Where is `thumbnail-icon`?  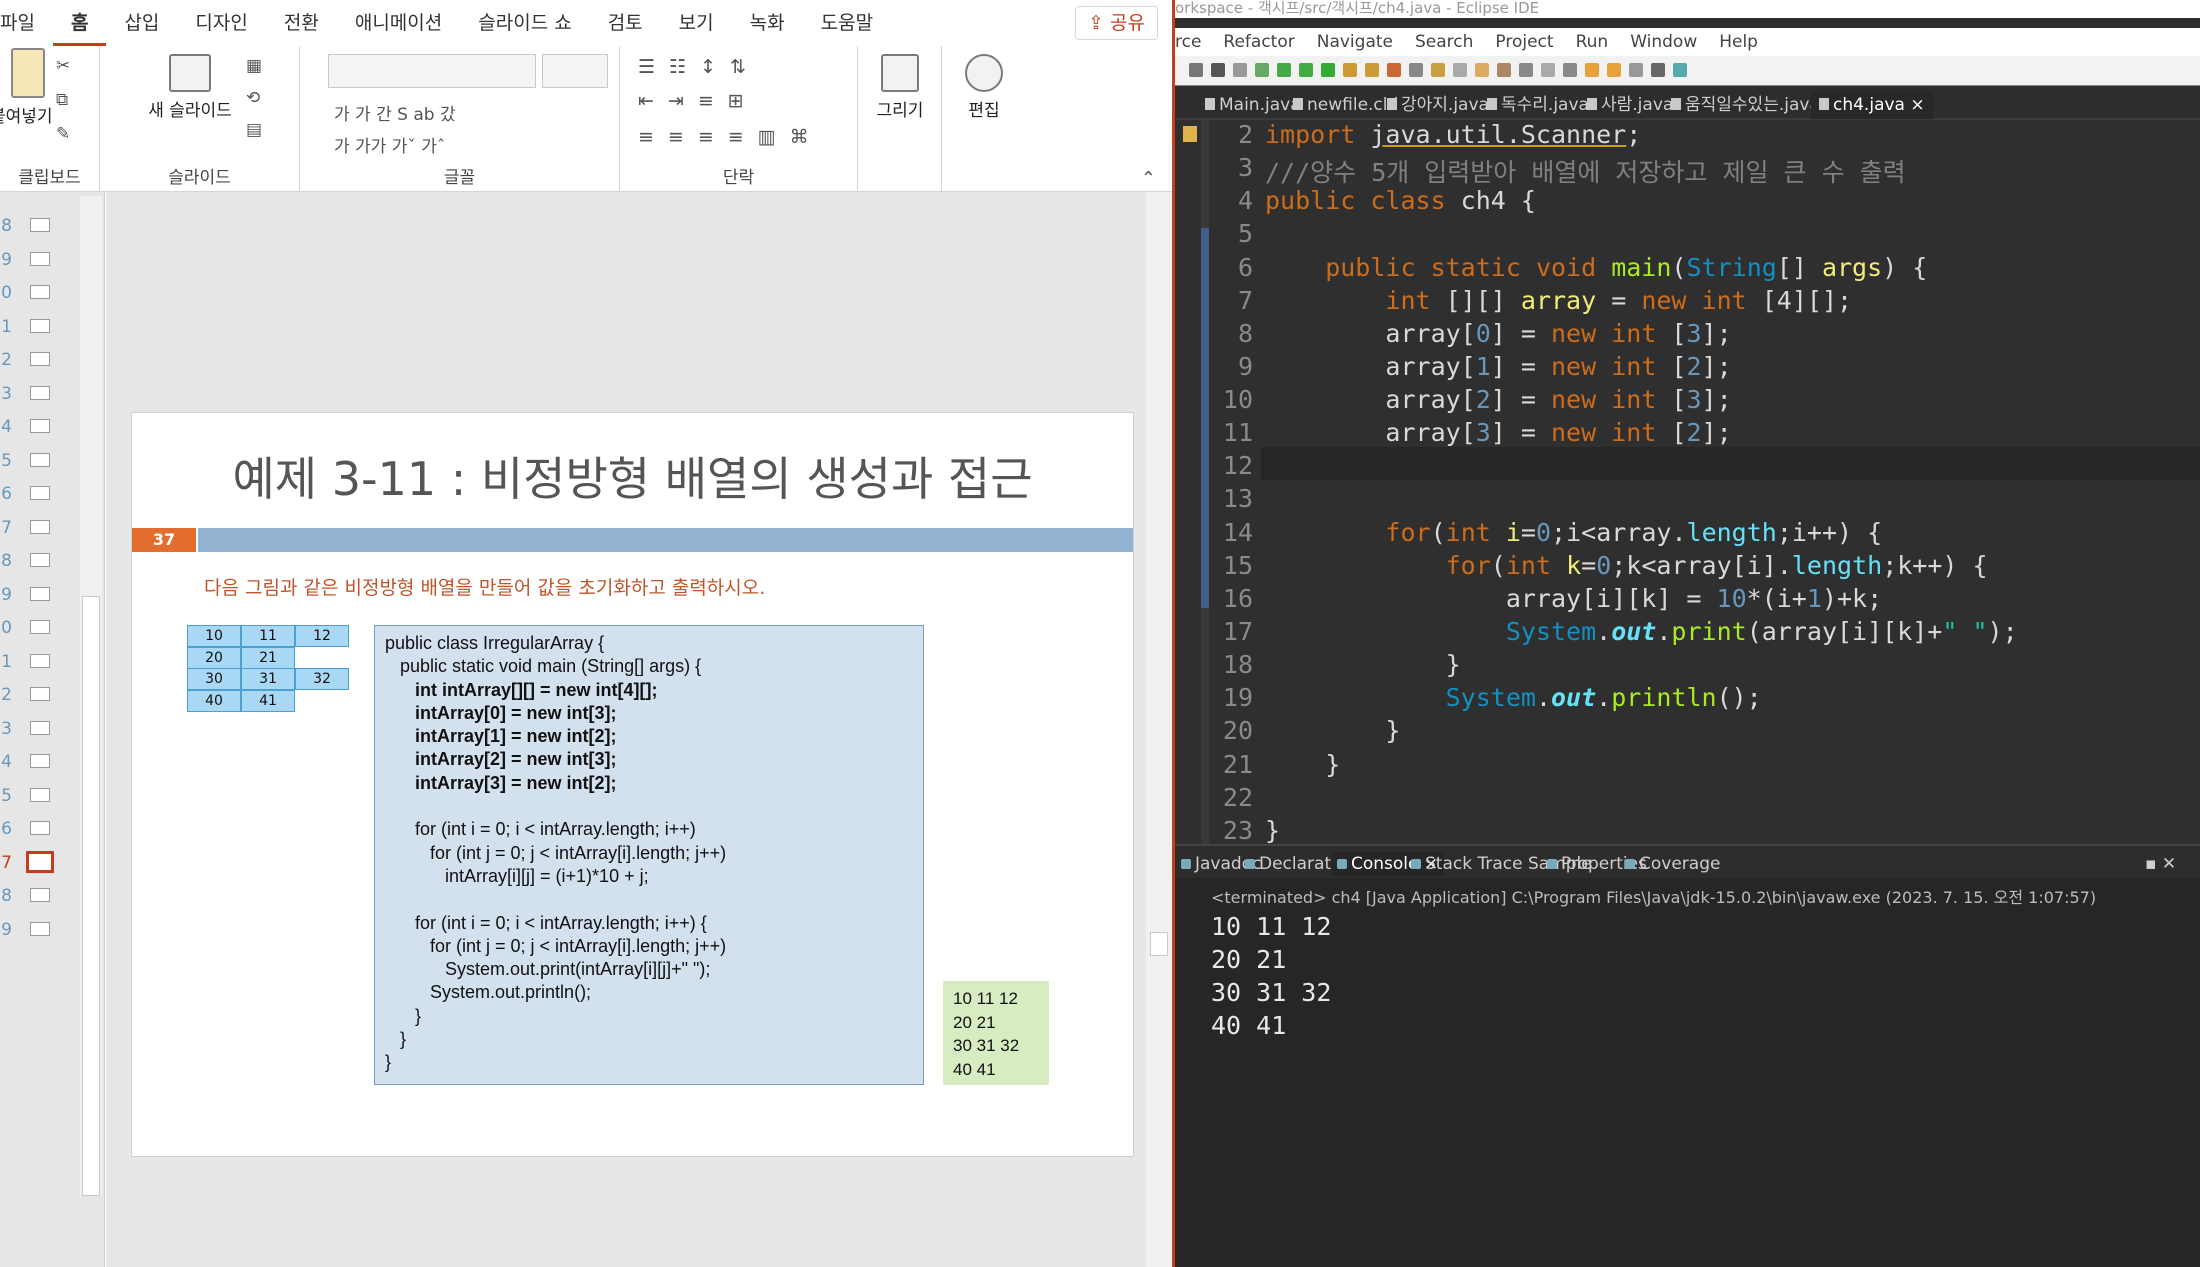
thumbnail-icon is located at coordinates (40, 660).